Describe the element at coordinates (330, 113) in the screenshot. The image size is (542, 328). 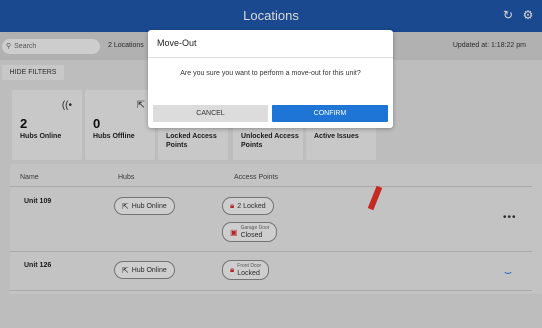
I see `confirm-button: CONFIRM` at that location.